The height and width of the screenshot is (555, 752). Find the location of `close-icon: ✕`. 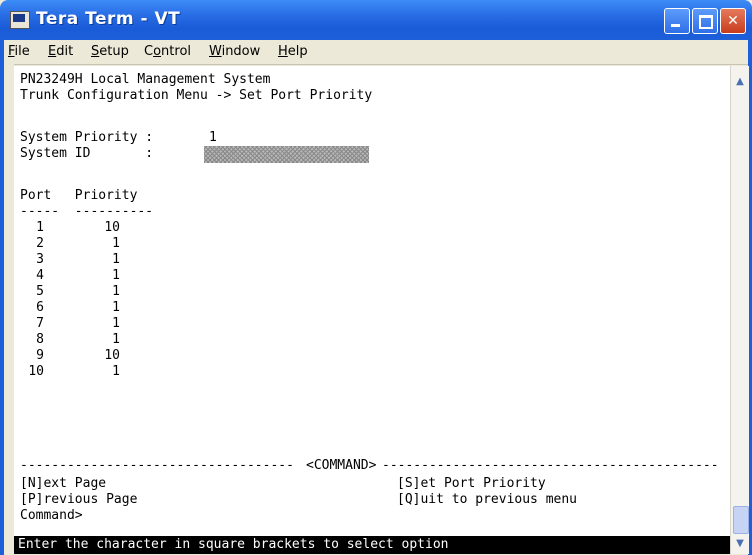

close-icon: ✕ is located at coordinates (733, 21).